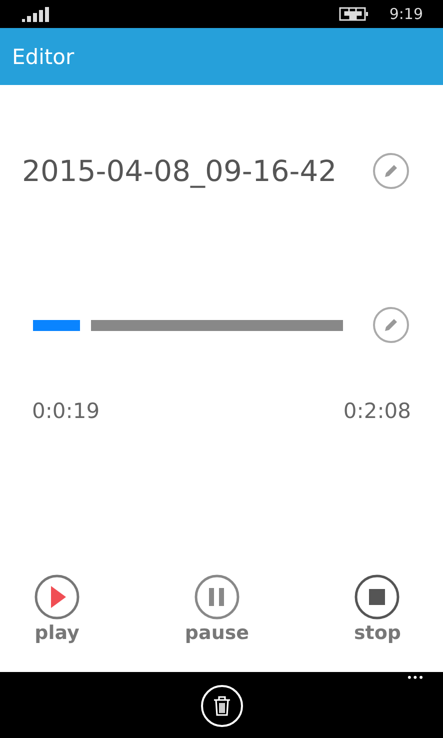  Describe the element at coordinates (416, 678) in the screenshot. I see `more-button: •••` at that location.